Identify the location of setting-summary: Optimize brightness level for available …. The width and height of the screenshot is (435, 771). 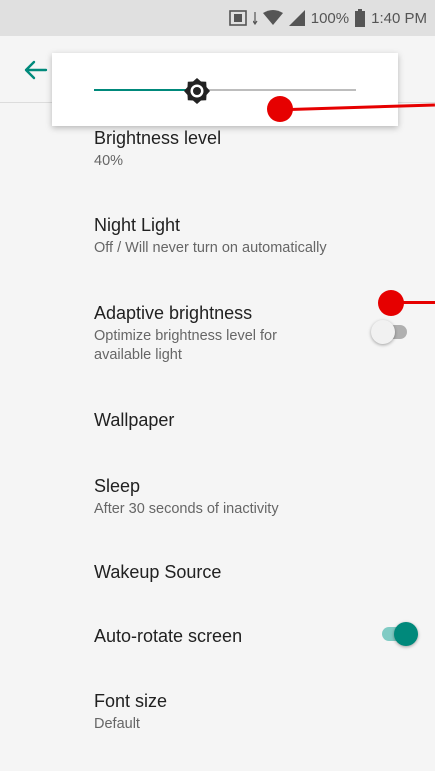
(185, 345).